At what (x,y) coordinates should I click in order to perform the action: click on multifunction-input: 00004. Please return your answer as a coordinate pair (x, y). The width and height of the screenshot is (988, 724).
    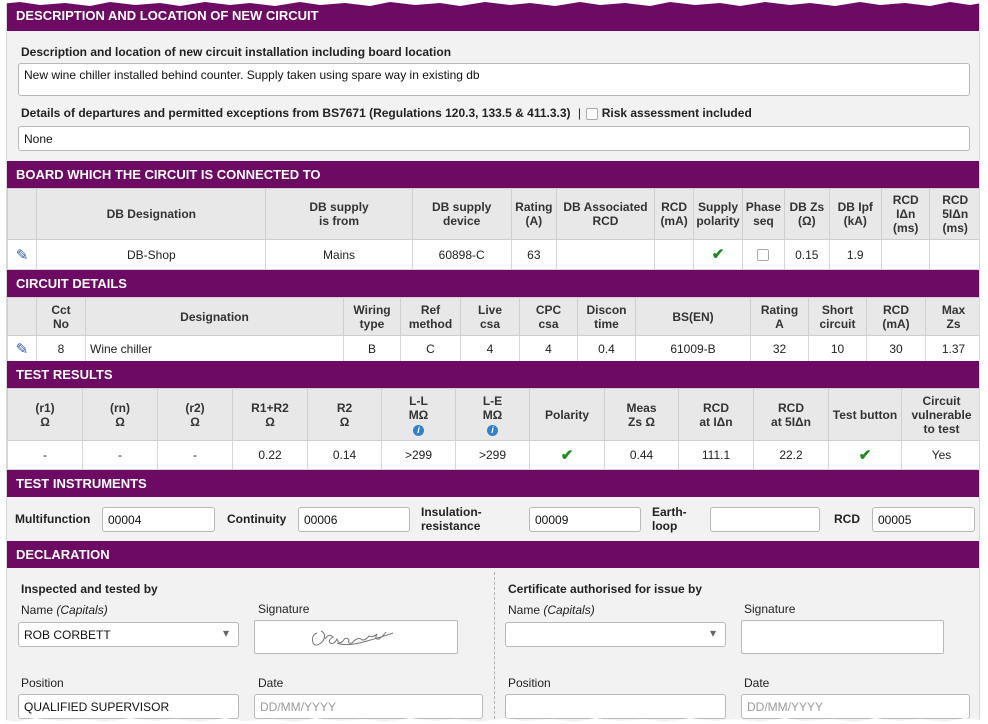
    Looking at the image, I should click on (158, 519).